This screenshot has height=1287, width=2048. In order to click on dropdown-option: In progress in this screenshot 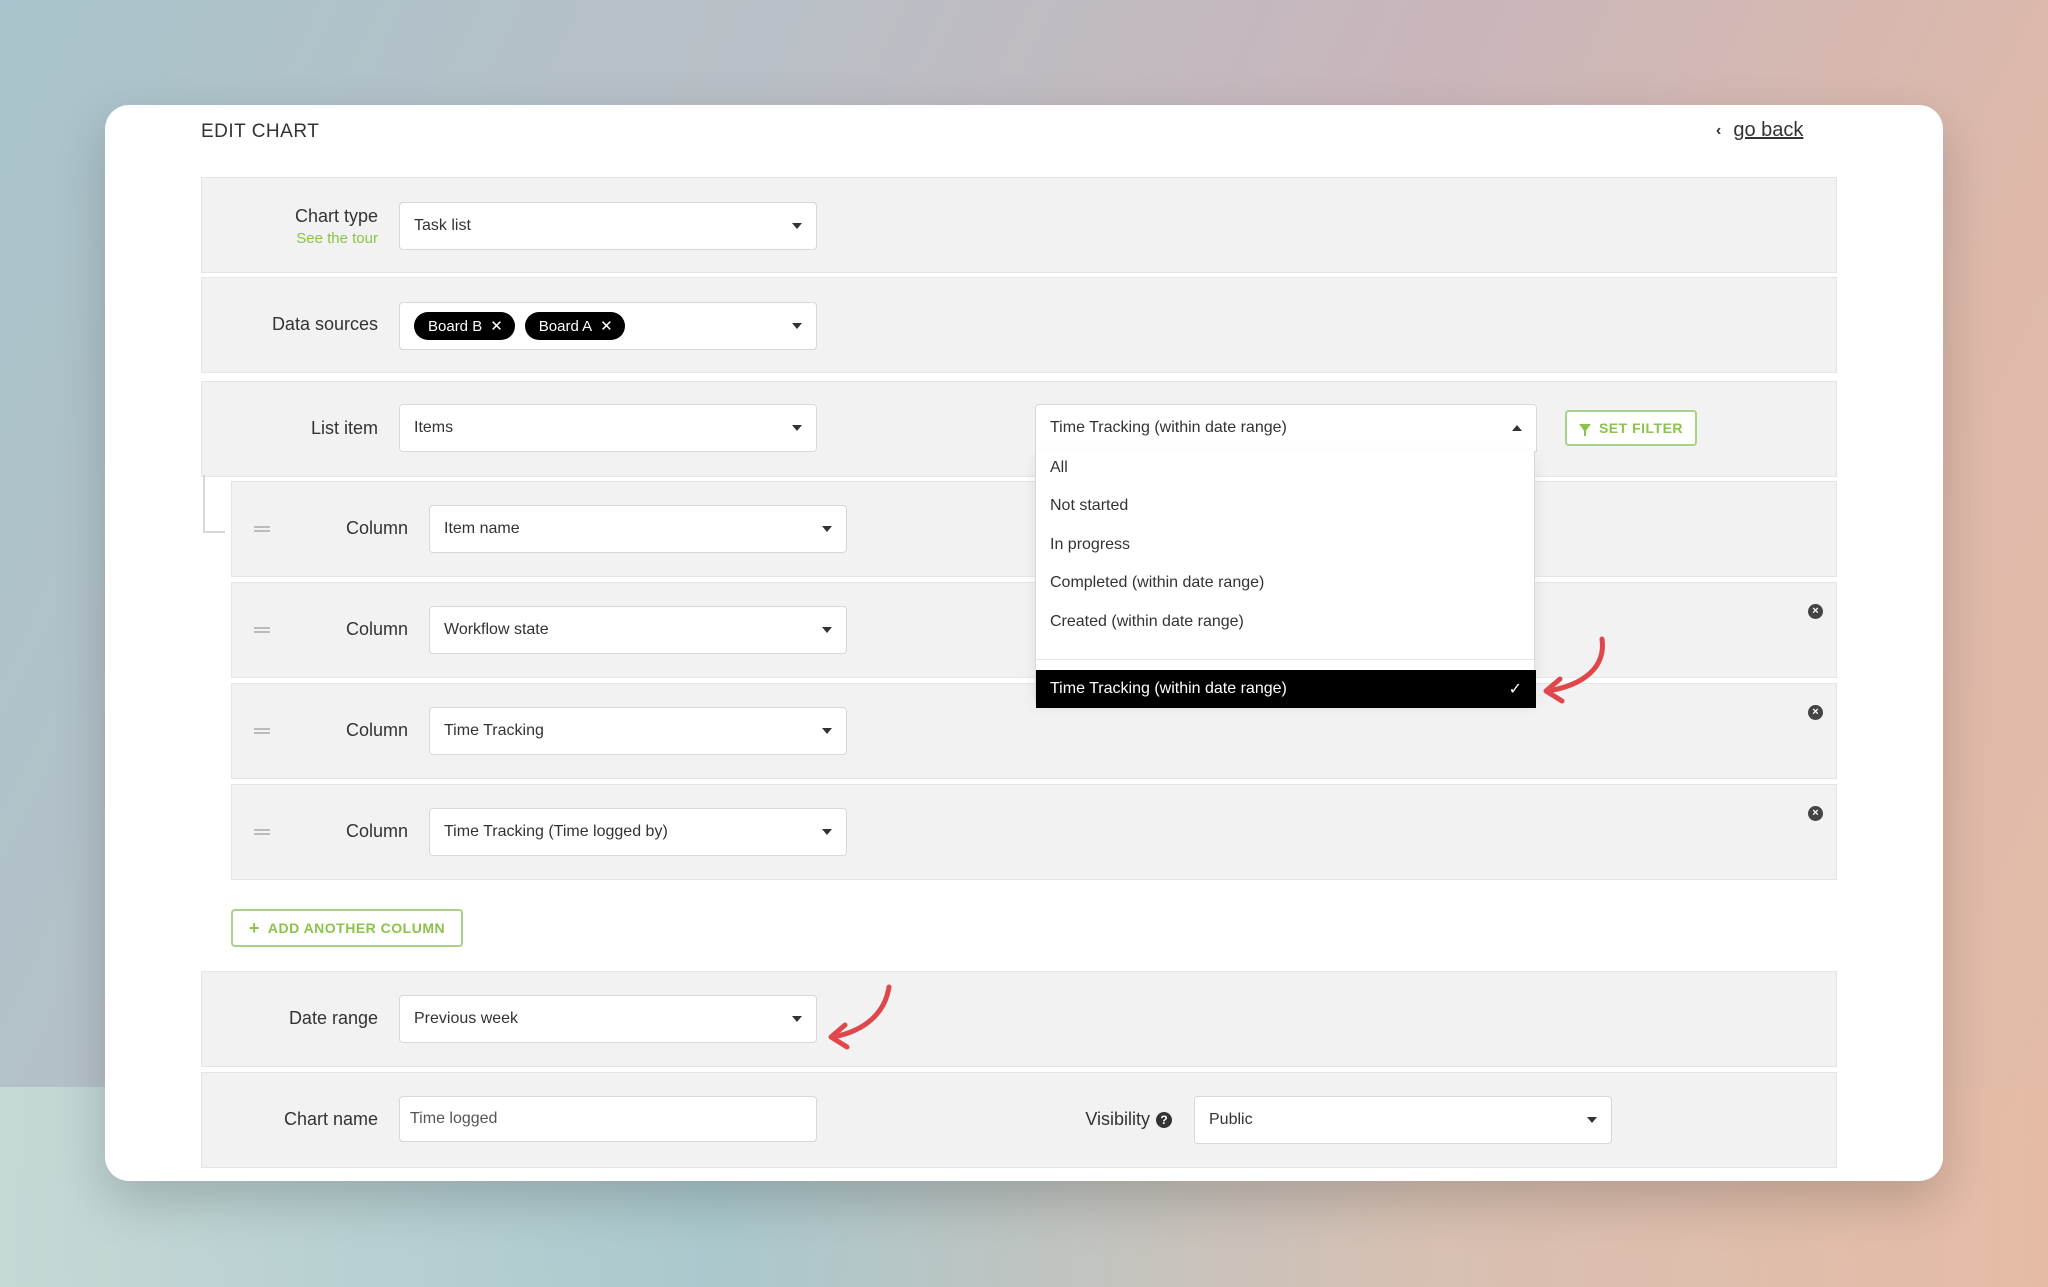, I will do `click(1090, 545)`.